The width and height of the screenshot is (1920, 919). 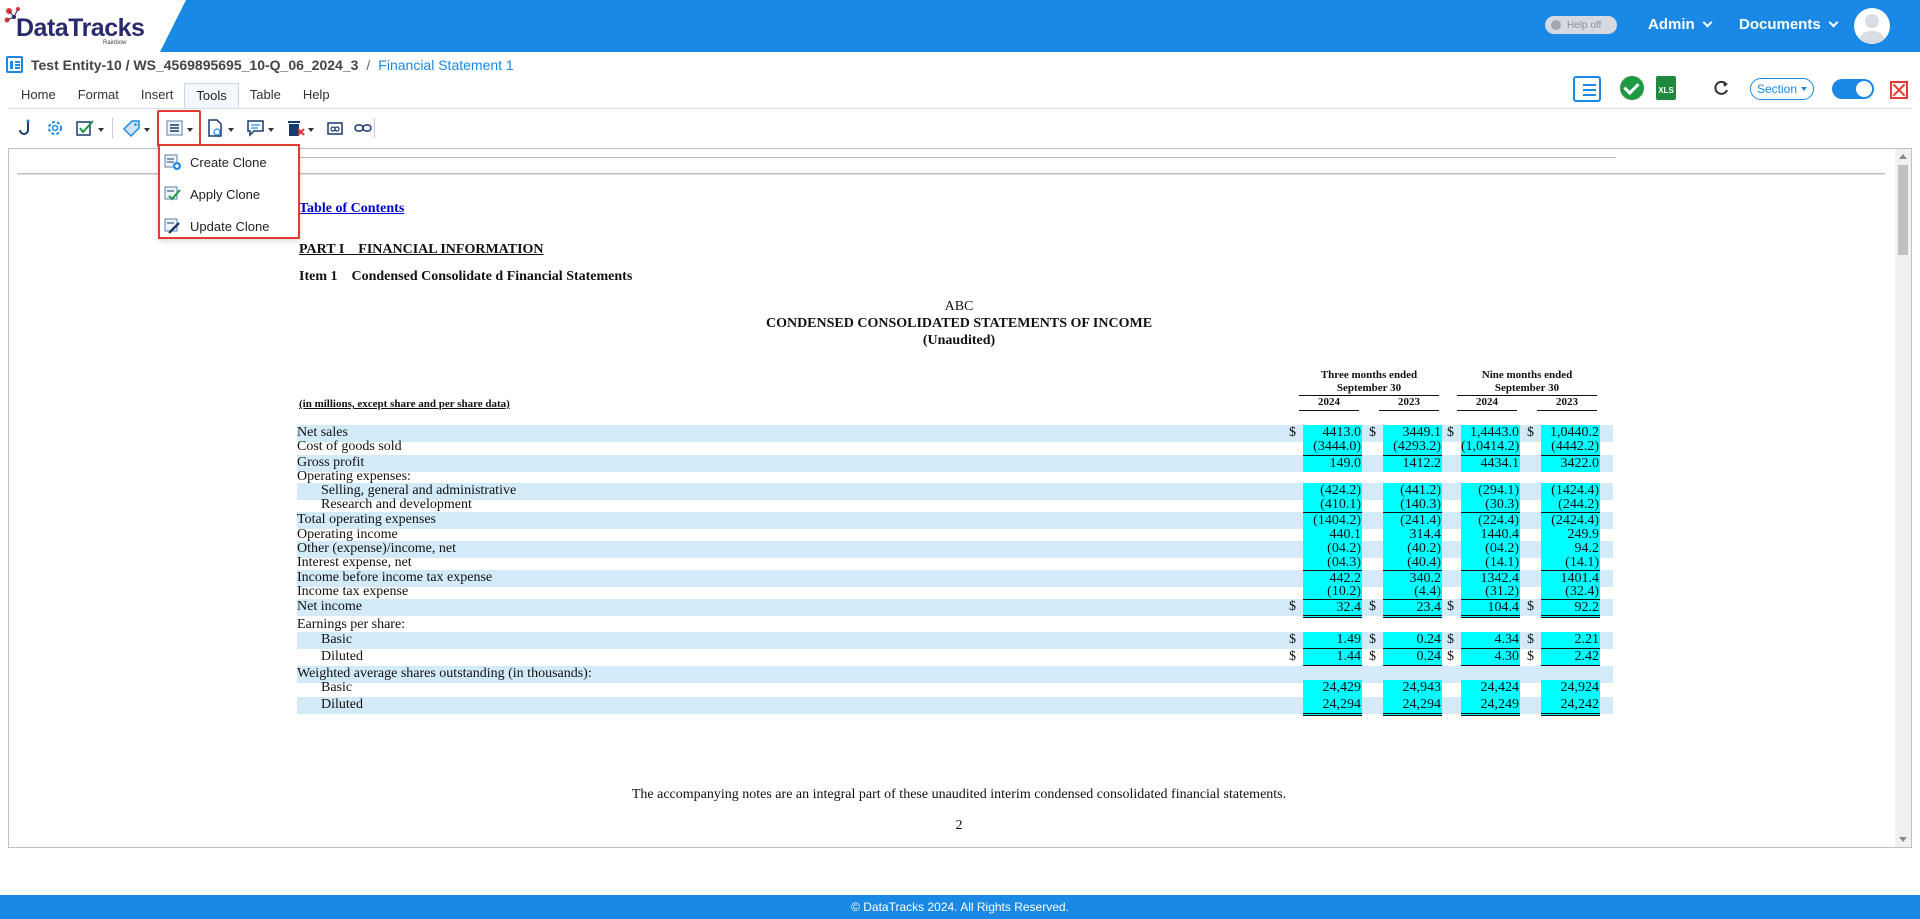 What do you see at coordinates (353, 591) in the screenshot?
I see `row-label: Income tax expense` at bounding box center [353, 591].